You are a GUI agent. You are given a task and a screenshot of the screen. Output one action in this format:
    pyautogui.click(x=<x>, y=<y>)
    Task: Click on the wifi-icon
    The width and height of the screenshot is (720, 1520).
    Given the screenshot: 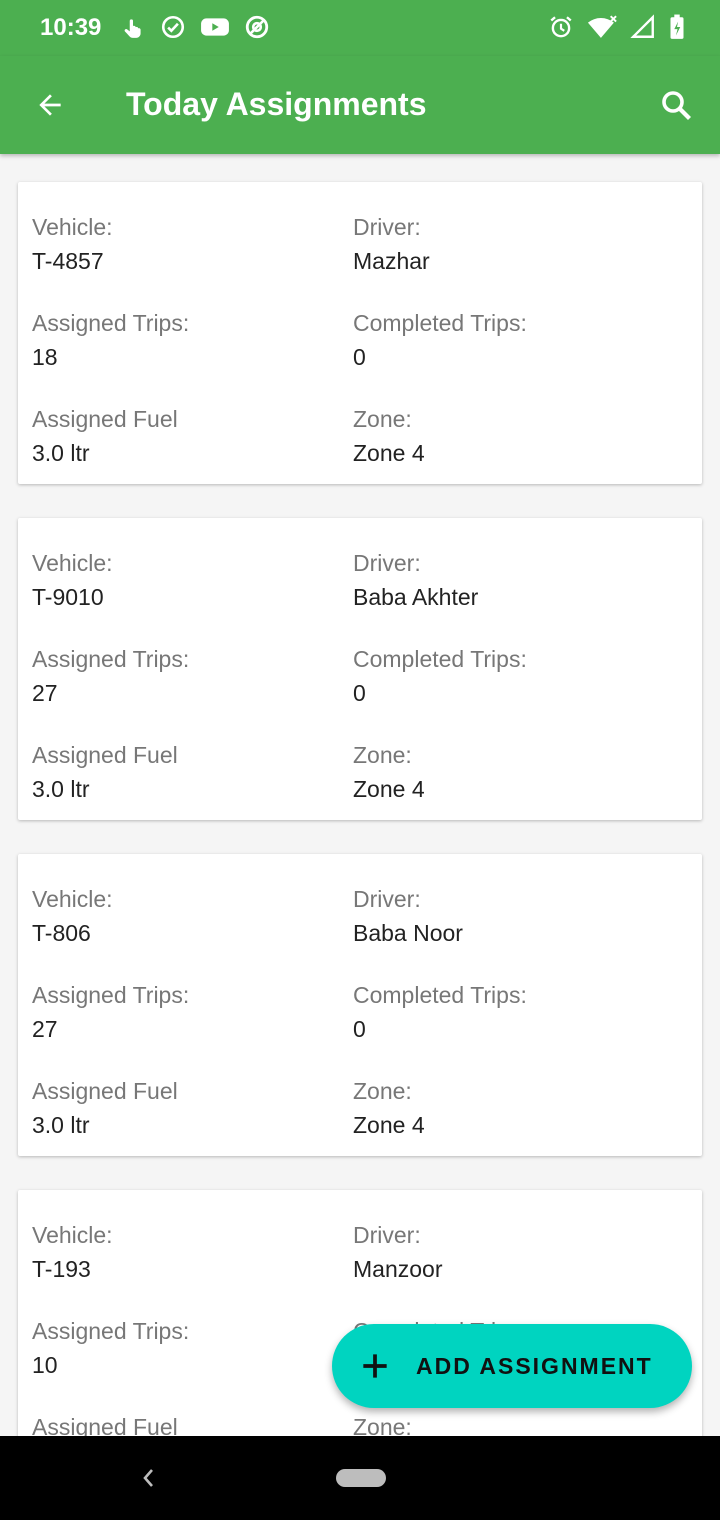 What is the action you would take?
    pyautogui.click(x=602, y=26)
    